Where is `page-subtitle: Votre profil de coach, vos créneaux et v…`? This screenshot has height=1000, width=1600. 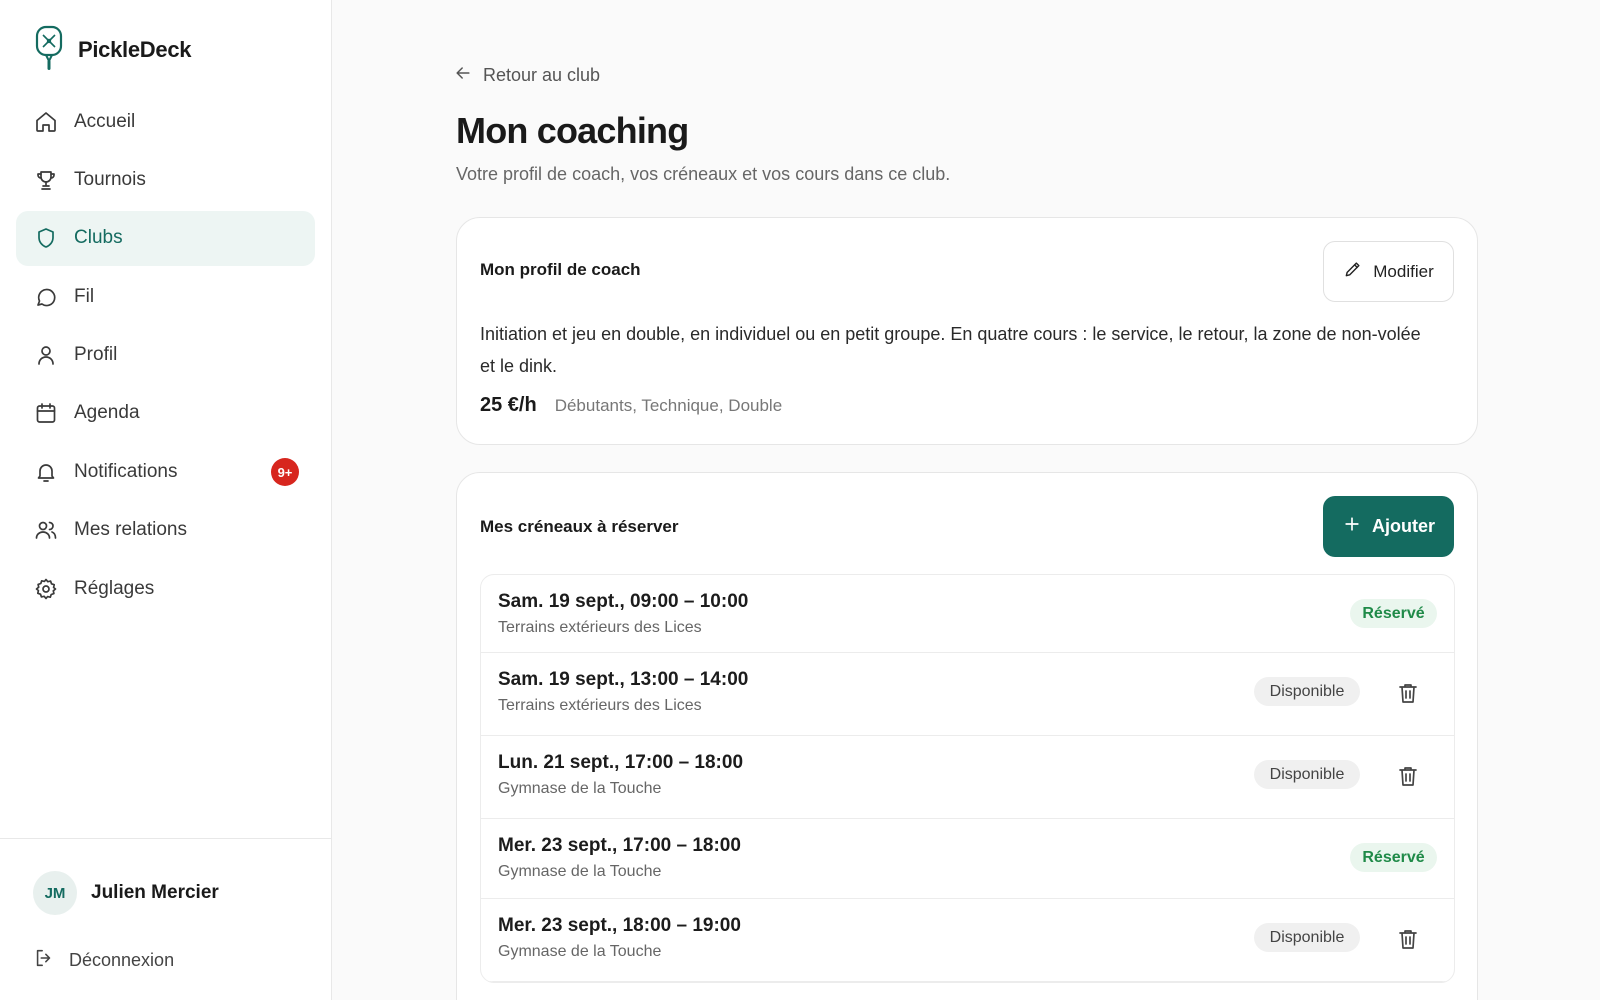
page-subtitle: Votre profil de coach, vos créneaux et v… is located at coordinates (703, 174).